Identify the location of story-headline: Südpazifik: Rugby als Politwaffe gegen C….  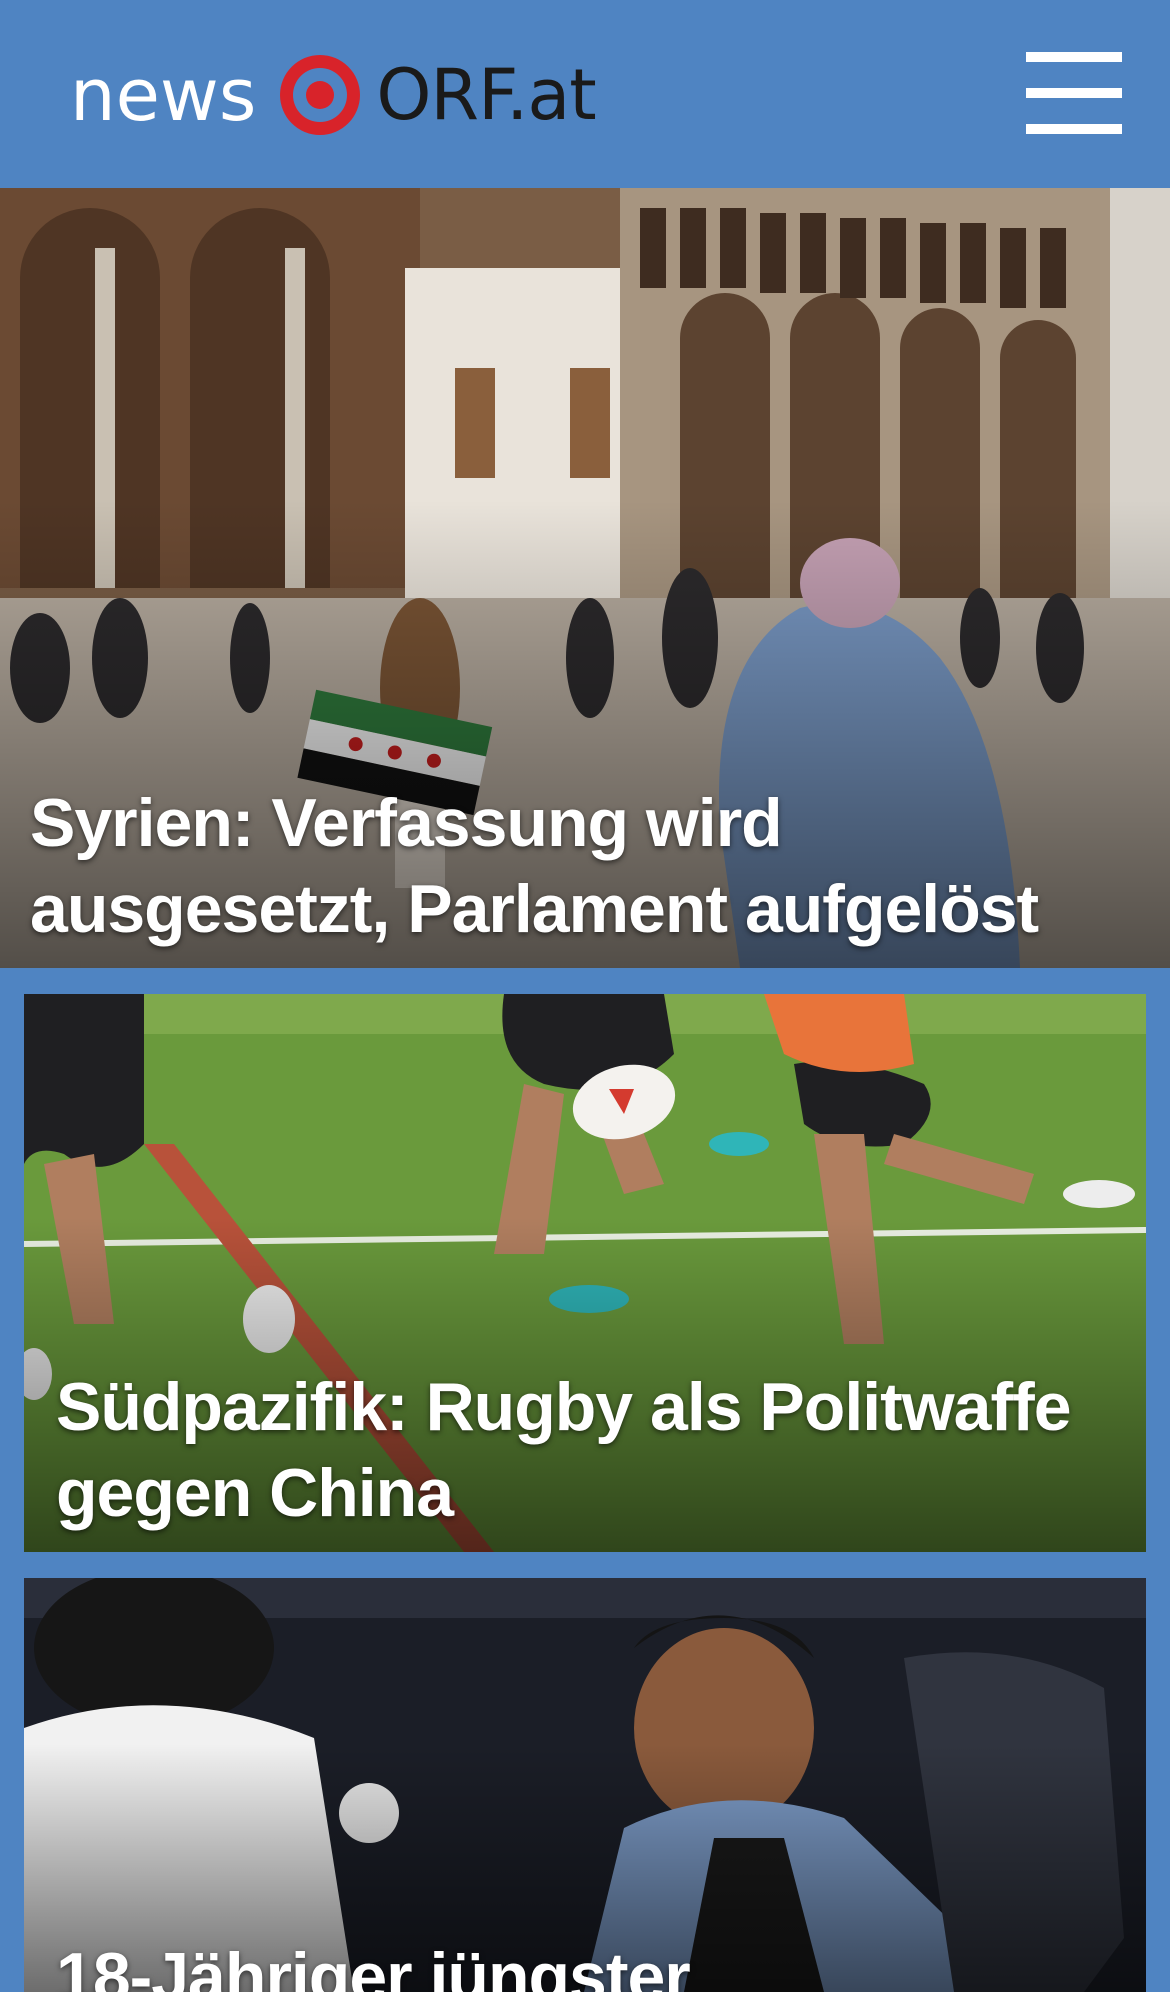
(596, 1450).